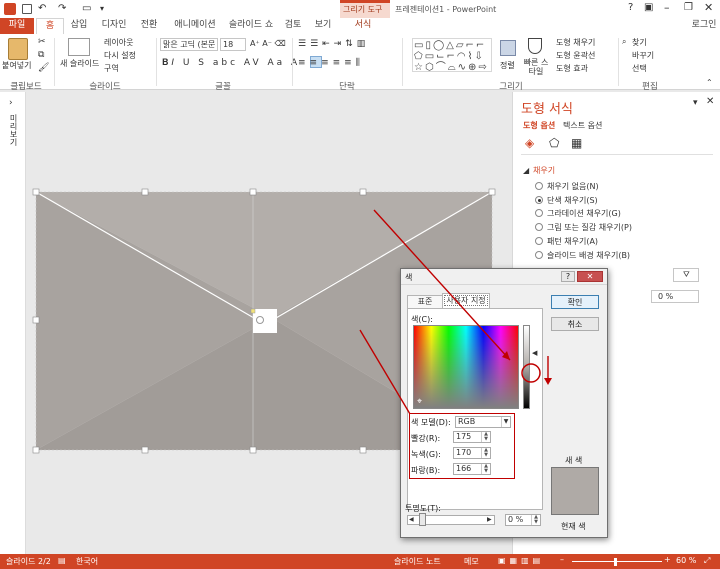 This screenshot has height=569, width=720. Describe the element at coordinates (575, 302) in the screenshot. I see `ok-button: 확인` at that location.